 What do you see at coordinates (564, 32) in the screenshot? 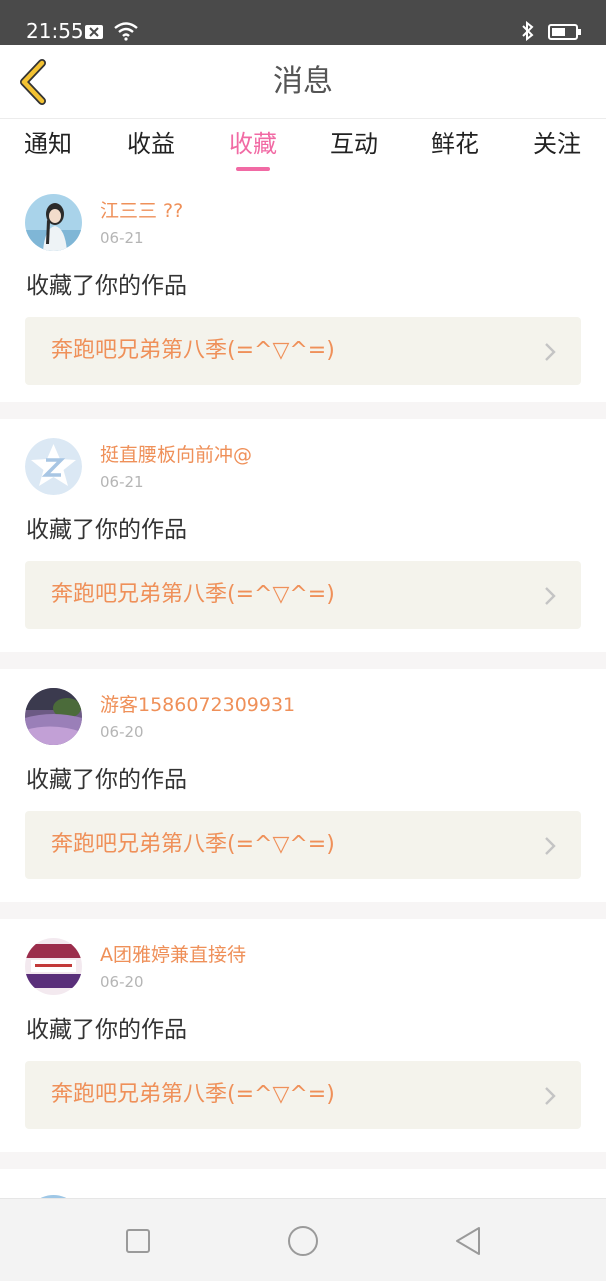
I see `battery-icon` at bounding box center [564, 32].